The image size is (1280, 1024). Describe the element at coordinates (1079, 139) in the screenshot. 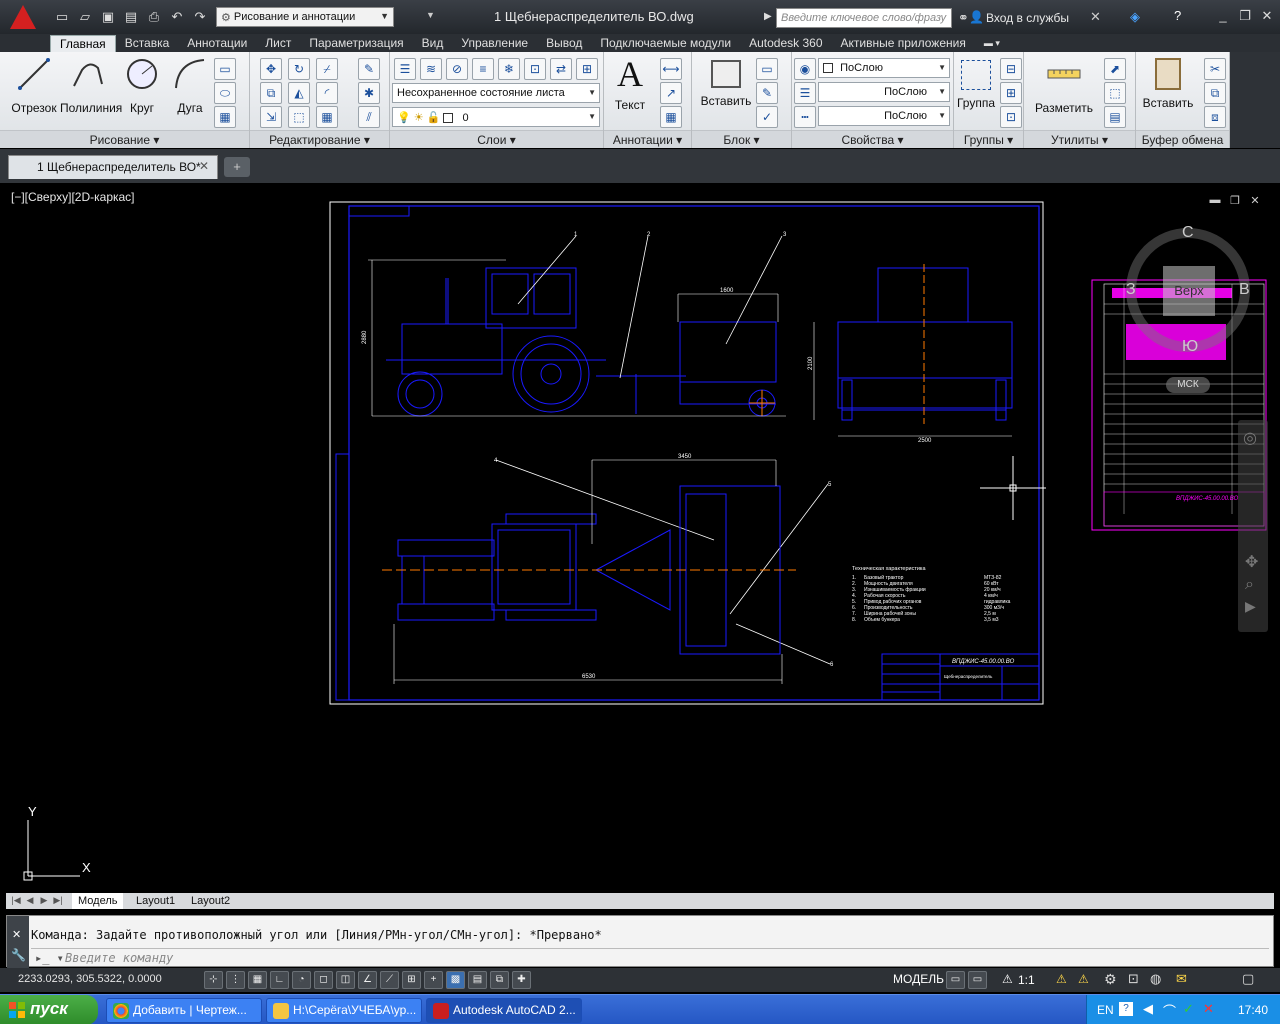

I see `panel-utilities-label: Утилиты ▾` at that location.